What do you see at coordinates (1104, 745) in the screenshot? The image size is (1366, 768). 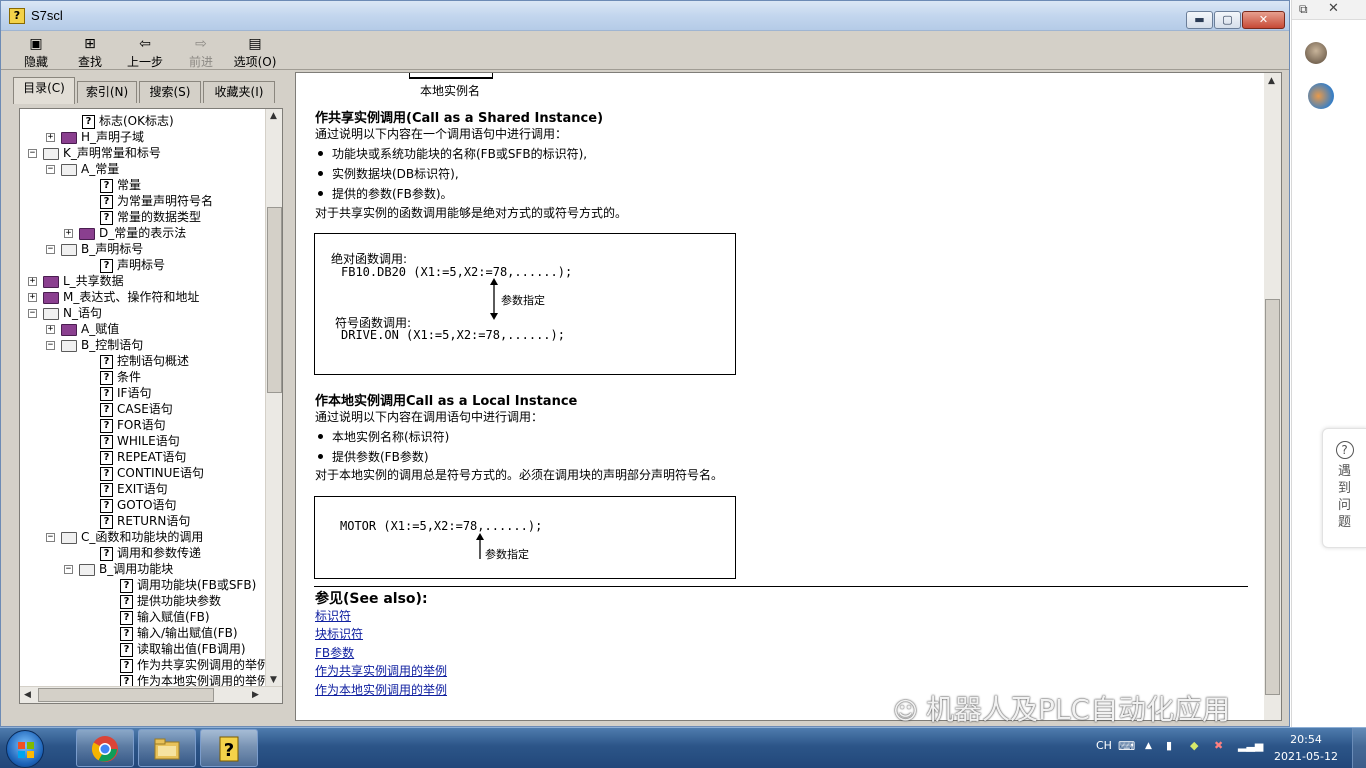 I see `input-language: CH` at bounding box center [1104, 745].